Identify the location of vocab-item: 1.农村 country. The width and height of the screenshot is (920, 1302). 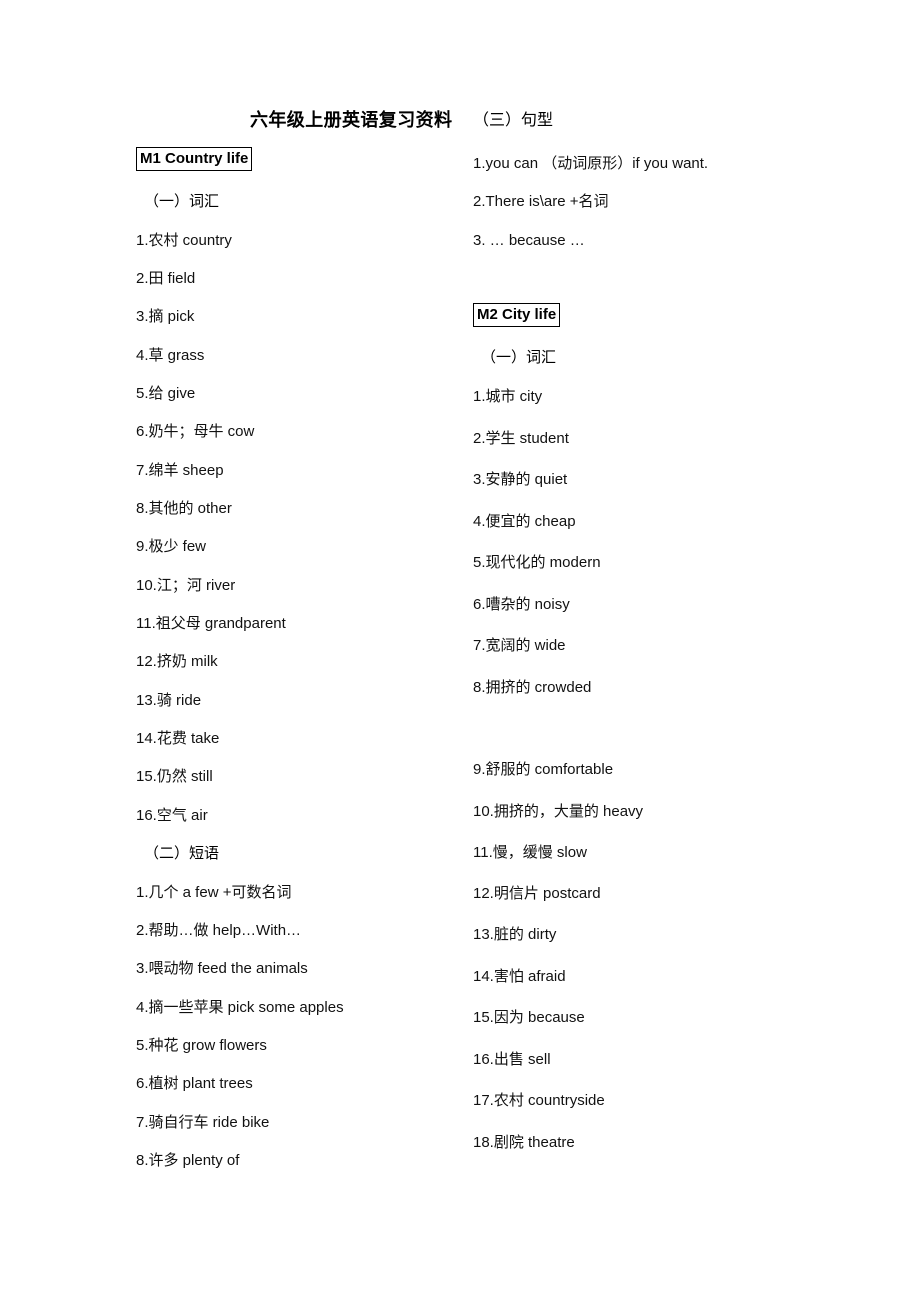
(184, 240).